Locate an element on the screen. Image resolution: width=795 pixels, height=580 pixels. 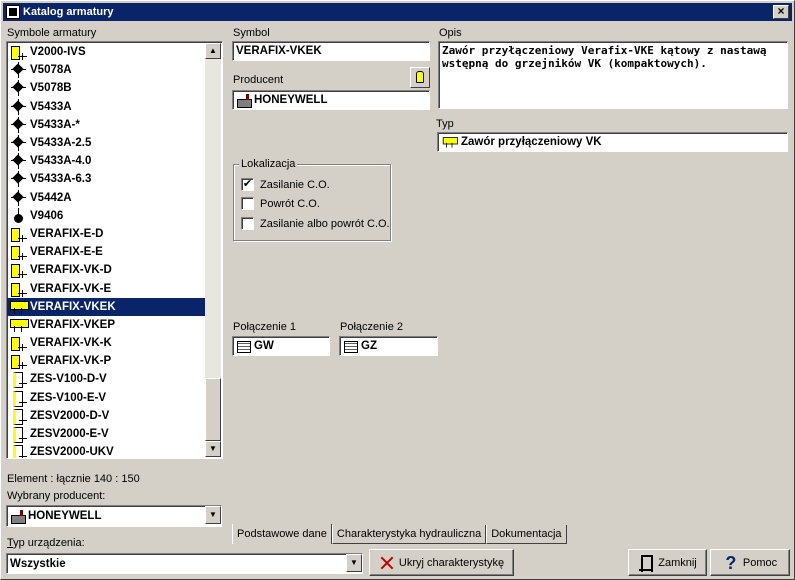
producer-select-value: HONEYWELL is located at coordinates (65, 516).